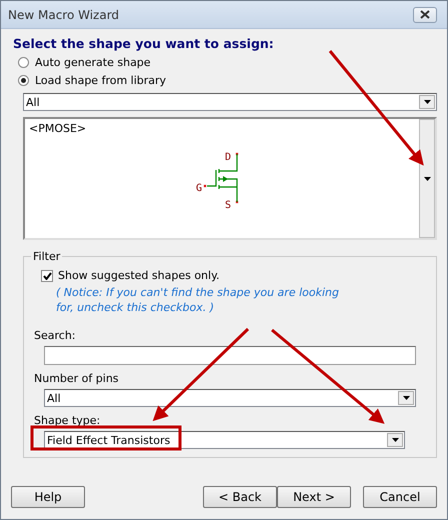 The width and height of the screenshot is (448, 520). I want to click on pins-dropdown: All, so click(230, 398).